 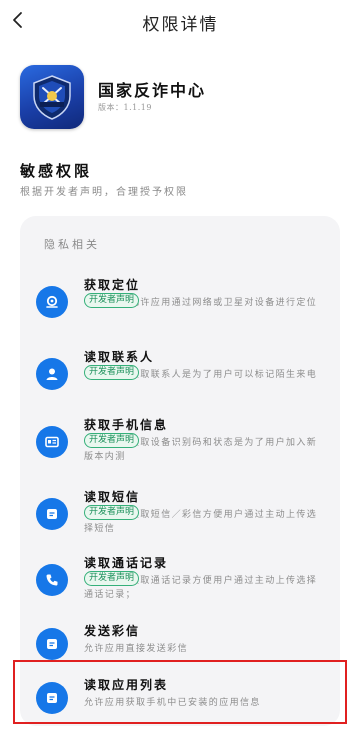 I want to click on phone-icon, so click(x=52, y=580).